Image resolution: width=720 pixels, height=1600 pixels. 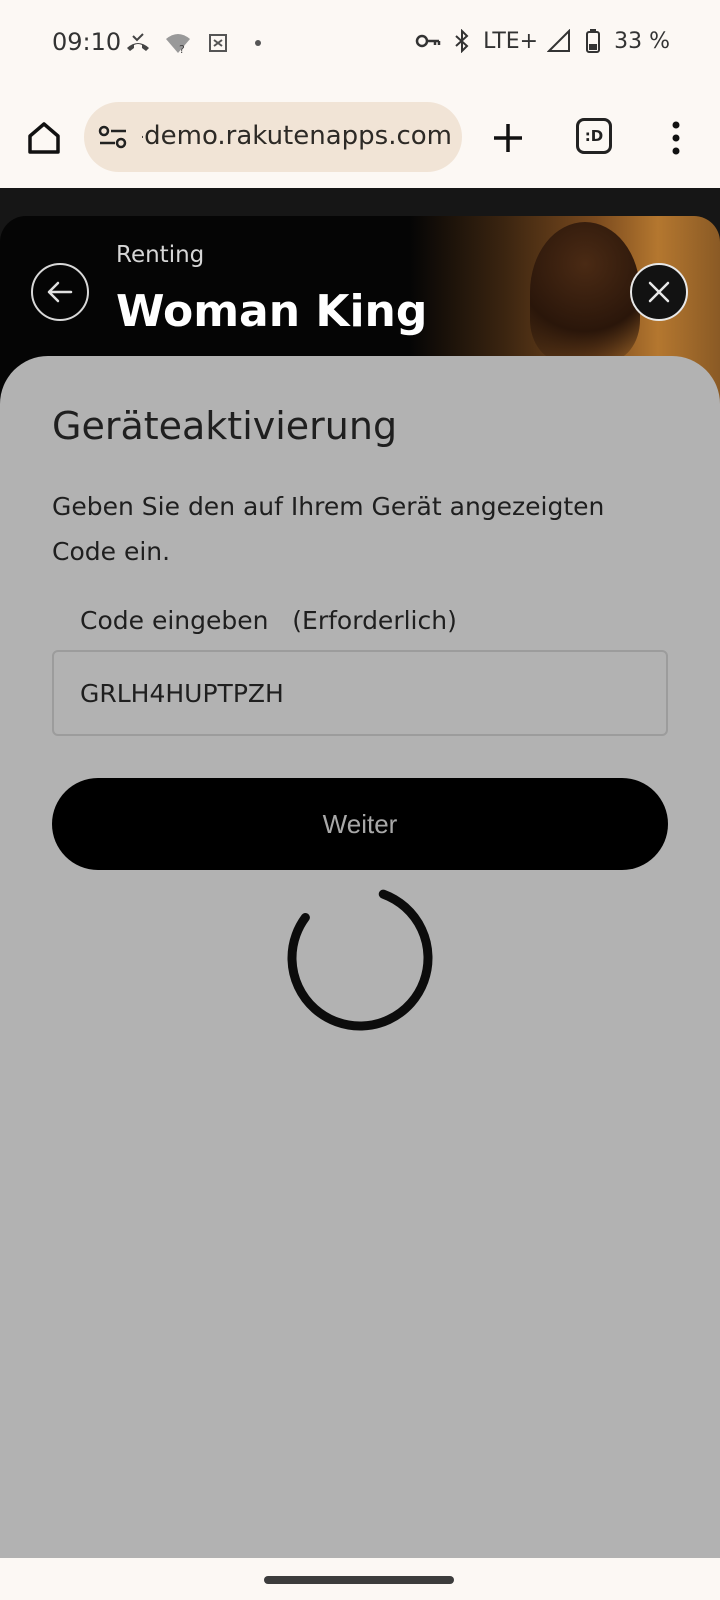 I want to click on browser-toolbar: e-demo.rakutenapps.com :D, so click(x=360, y=138).